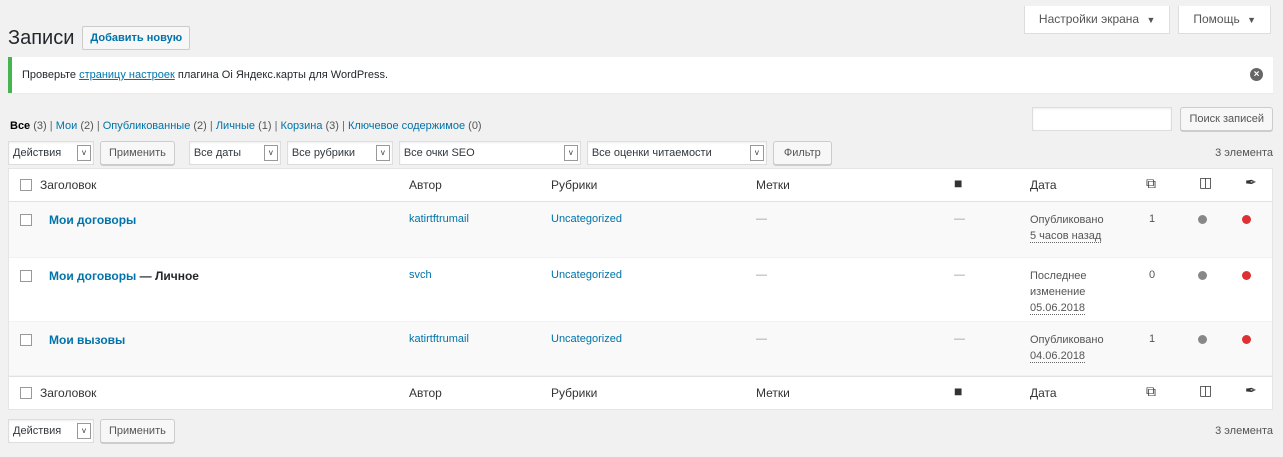  I want to click on tablenav-bottom: Действия v Применить 3 элемента, so click(640, 431).